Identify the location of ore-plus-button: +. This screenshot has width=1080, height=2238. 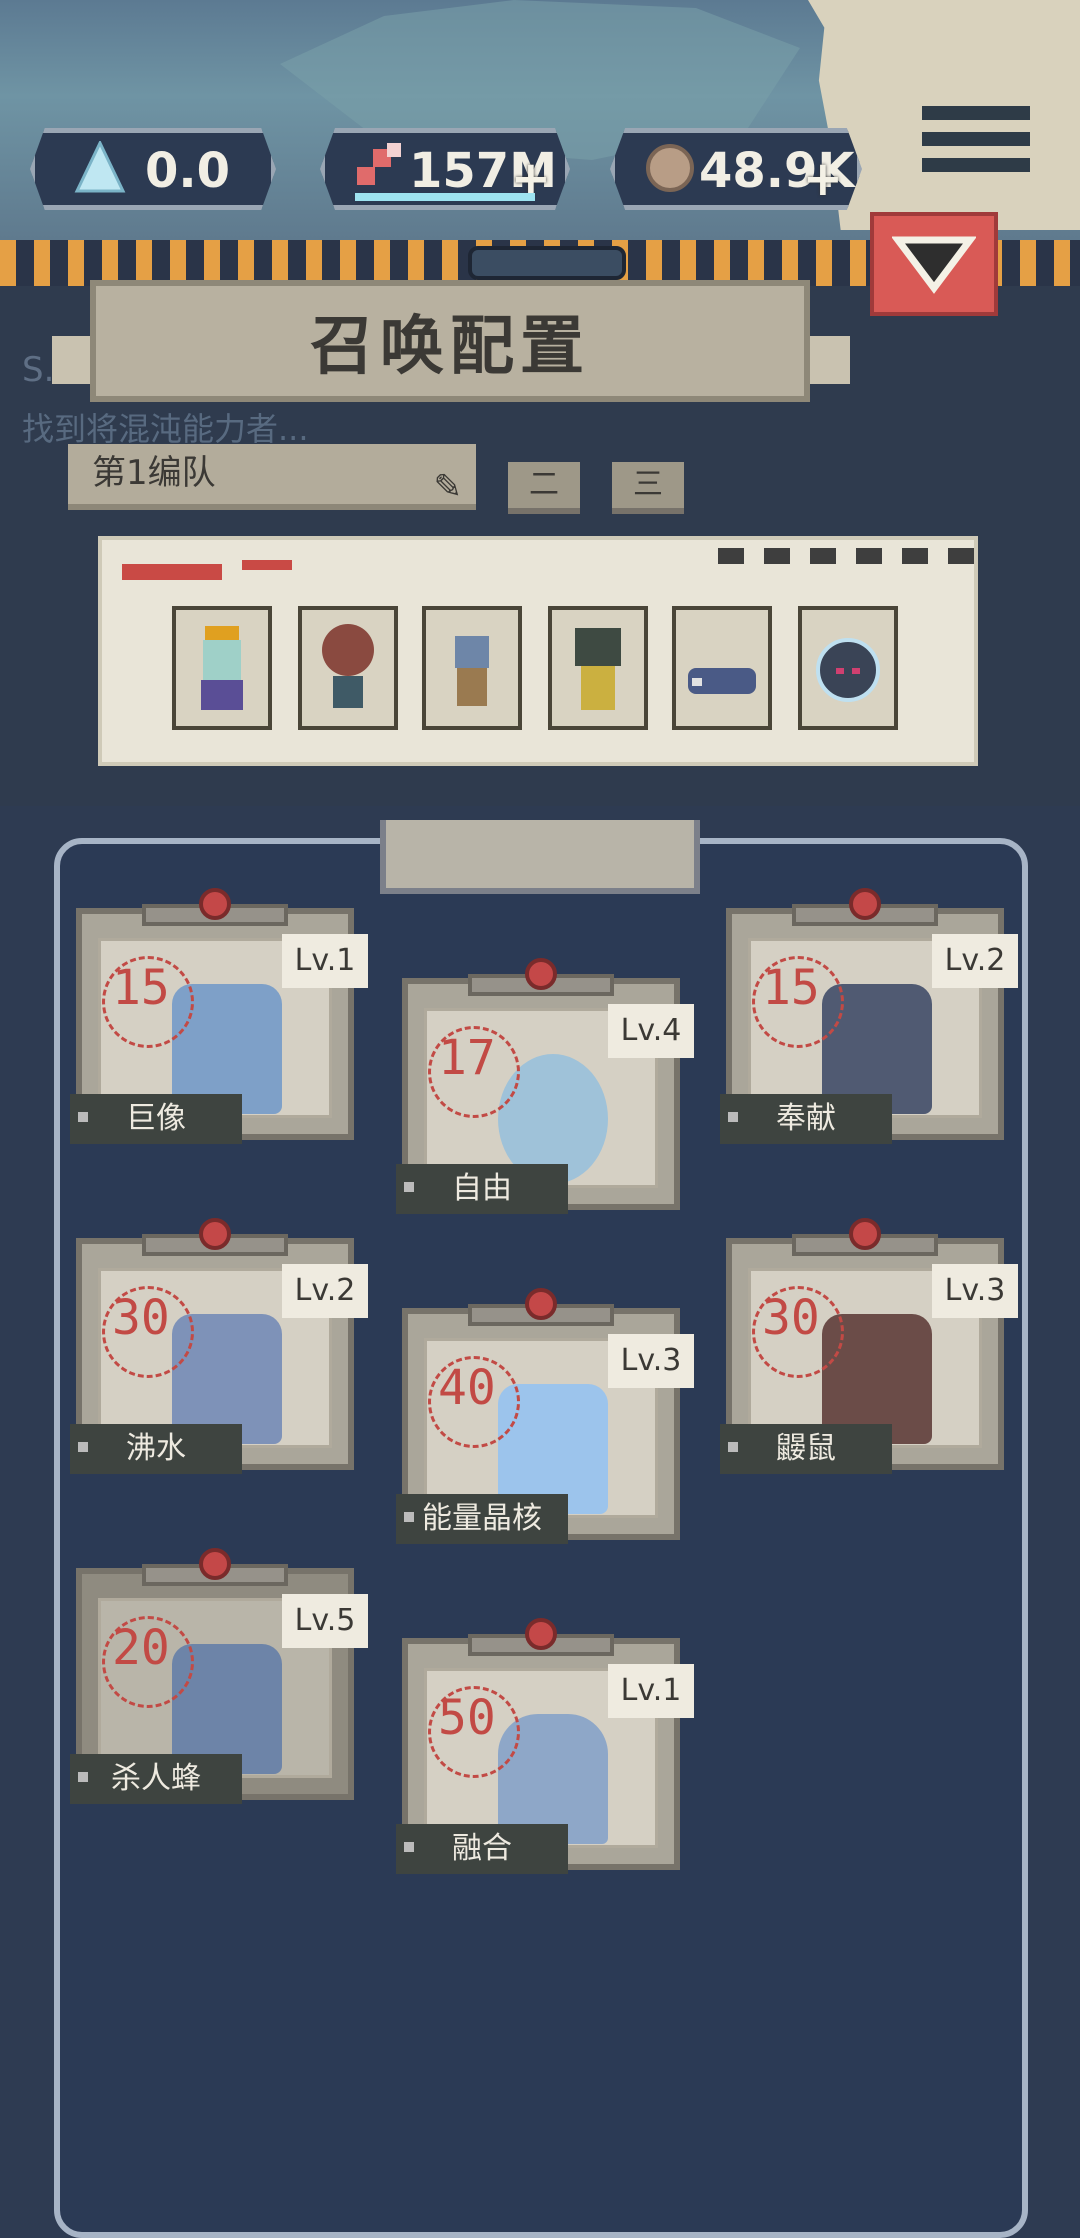
(823, 179).